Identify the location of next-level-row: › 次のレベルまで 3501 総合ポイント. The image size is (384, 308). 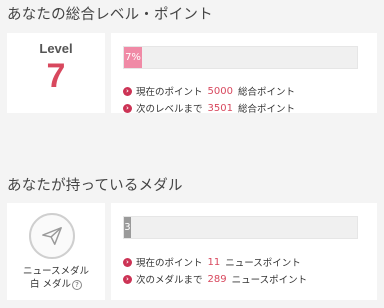
(209, 108).